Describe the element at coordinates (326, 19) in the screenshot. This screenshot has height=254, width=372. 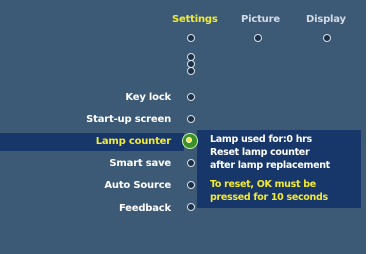
I see `tab-display: Display` at that location.